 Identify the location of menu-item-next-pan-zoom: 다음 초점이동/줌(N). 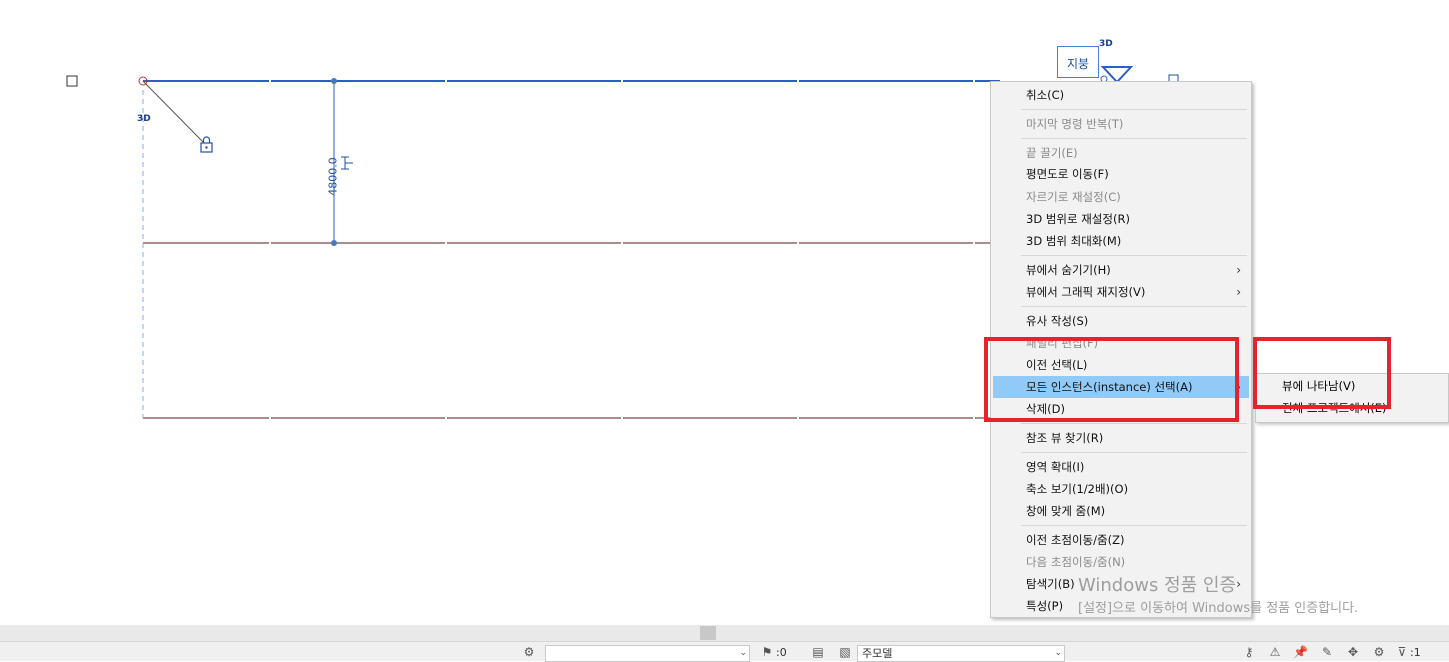
(1121, 562).